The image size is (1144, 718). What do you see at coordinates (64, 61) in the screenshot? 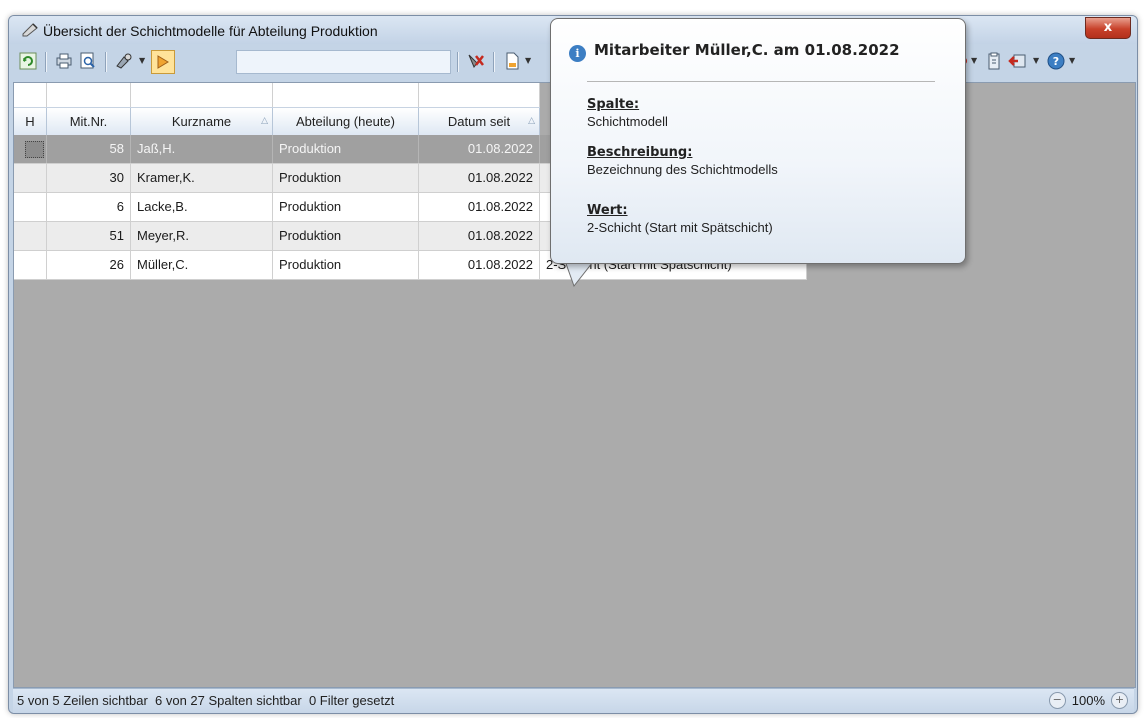
I see `print-icon` at bounding box center [64, 61].